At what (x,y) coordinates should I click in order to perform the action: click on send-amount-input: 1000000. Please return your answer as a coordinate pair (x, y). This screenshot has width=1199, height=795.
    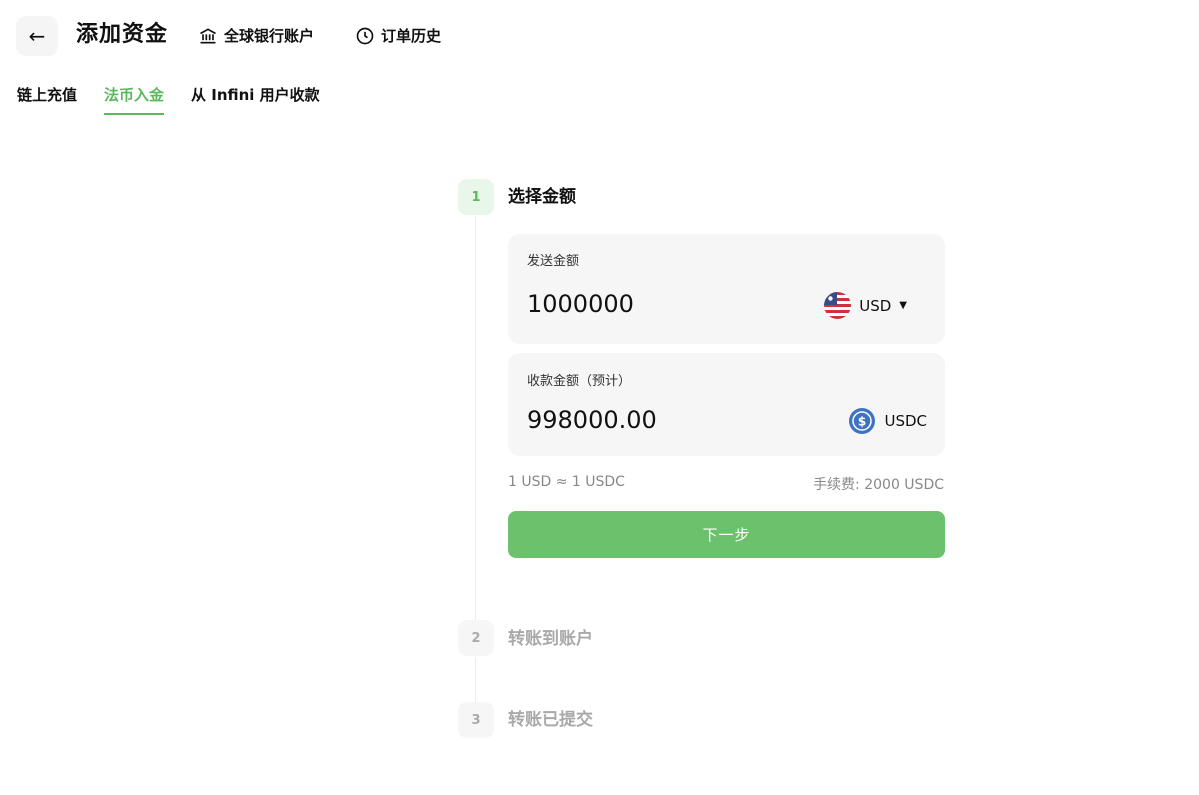
    Looking at the image, I should click on (580, 304).